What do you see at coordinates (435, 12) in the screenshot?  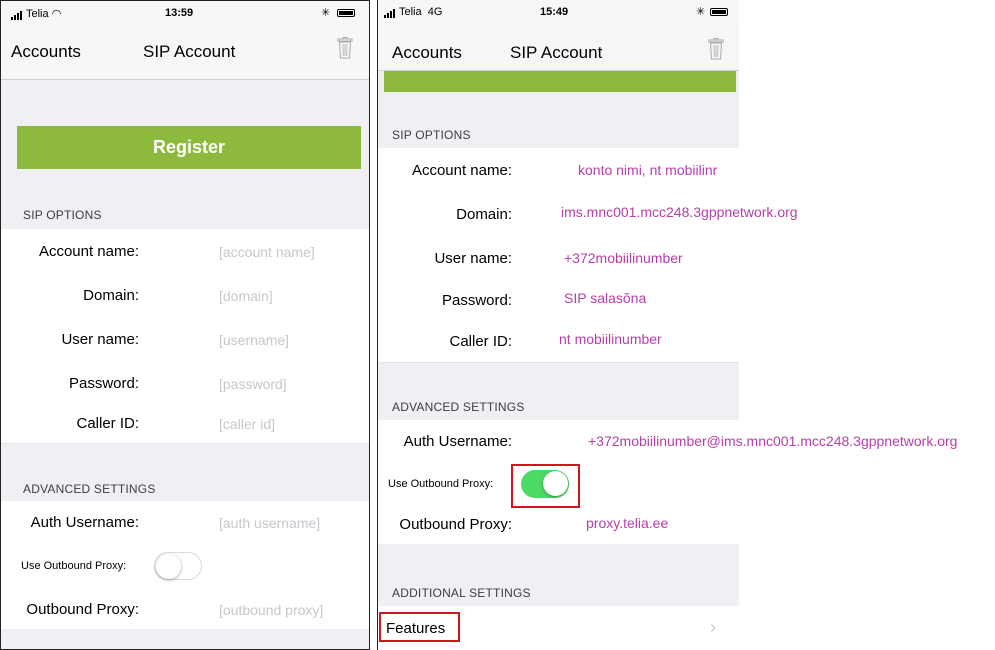 I see `network-type: 4G` at bounding box center [435, 12].